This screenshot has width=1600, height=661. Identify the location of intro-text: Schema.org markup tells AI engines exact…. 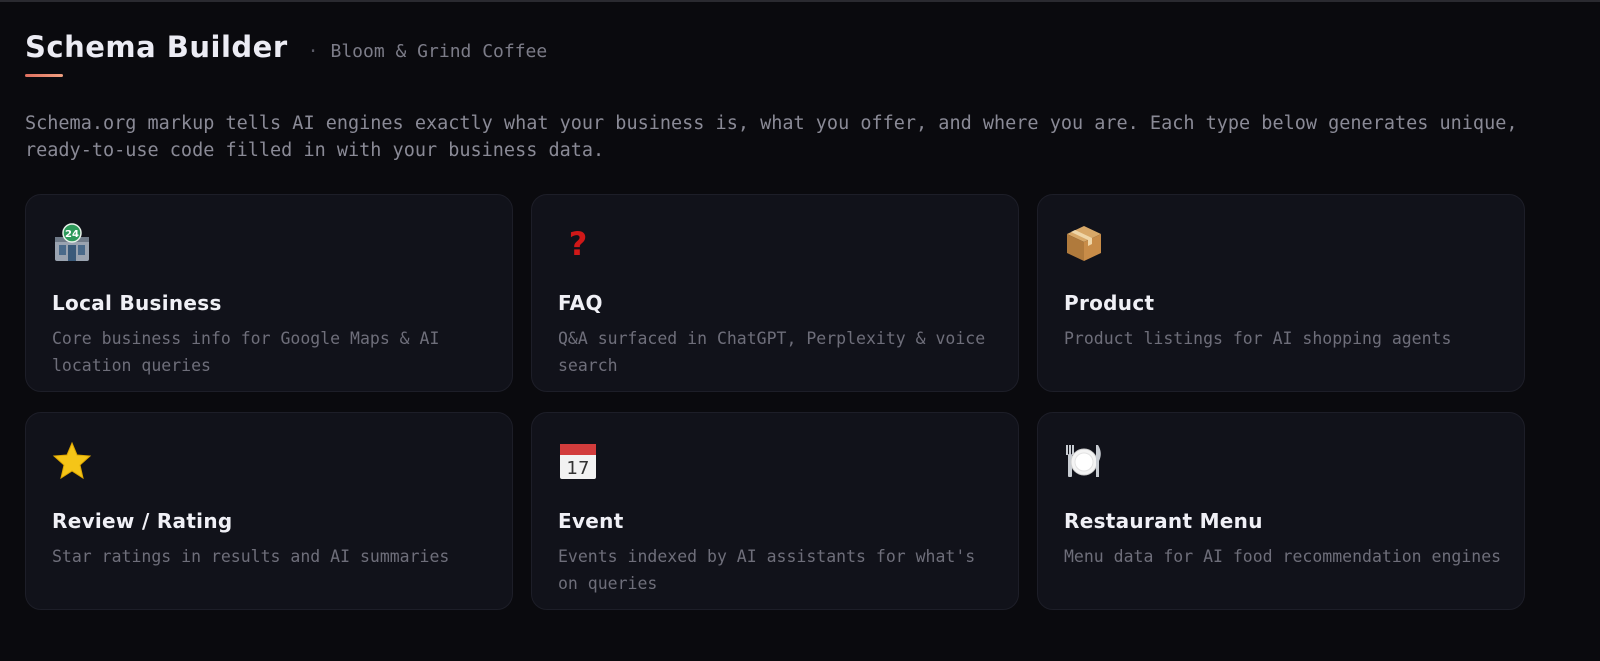
(771, 137).